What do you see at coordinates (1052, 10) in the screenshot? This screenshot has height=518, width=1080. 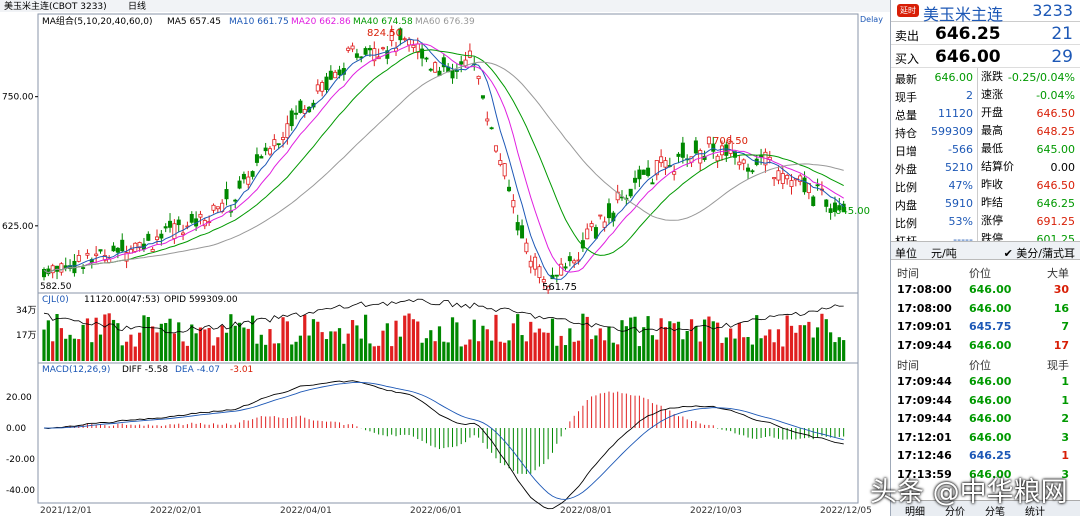 I see `contract-code: 3233` at bounding box center [1052, 10].